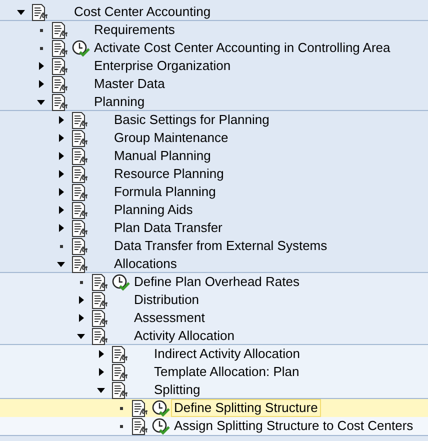 The image size is (428, 441). Describe the element at coordinates (153, 210) in the screenshot. I see `folder-node: Planning Aids` at that location.